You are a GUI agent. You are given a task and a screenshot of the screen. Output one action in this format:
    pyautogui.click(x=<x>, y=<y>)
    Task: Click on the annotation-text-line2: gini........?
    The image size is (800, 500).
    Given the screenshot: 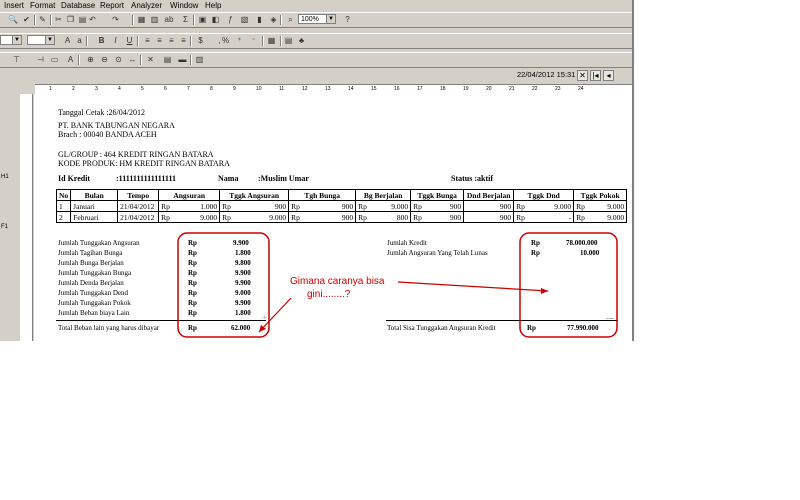 What is the action you would take?
    pyautogui.click(x=329, y=294)
    